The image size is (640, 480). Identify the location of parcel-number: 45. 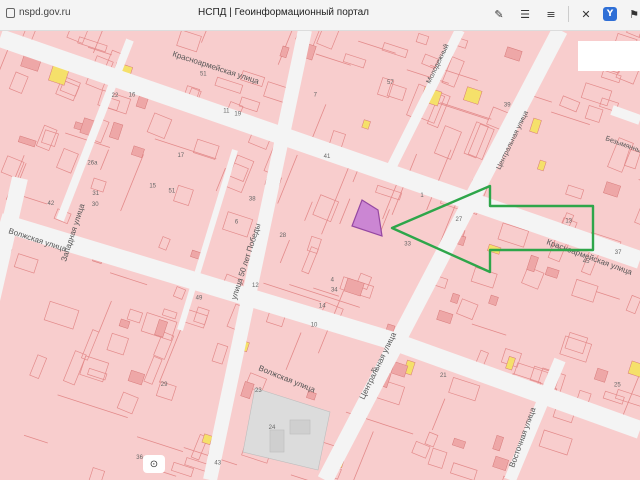
(586, 262).